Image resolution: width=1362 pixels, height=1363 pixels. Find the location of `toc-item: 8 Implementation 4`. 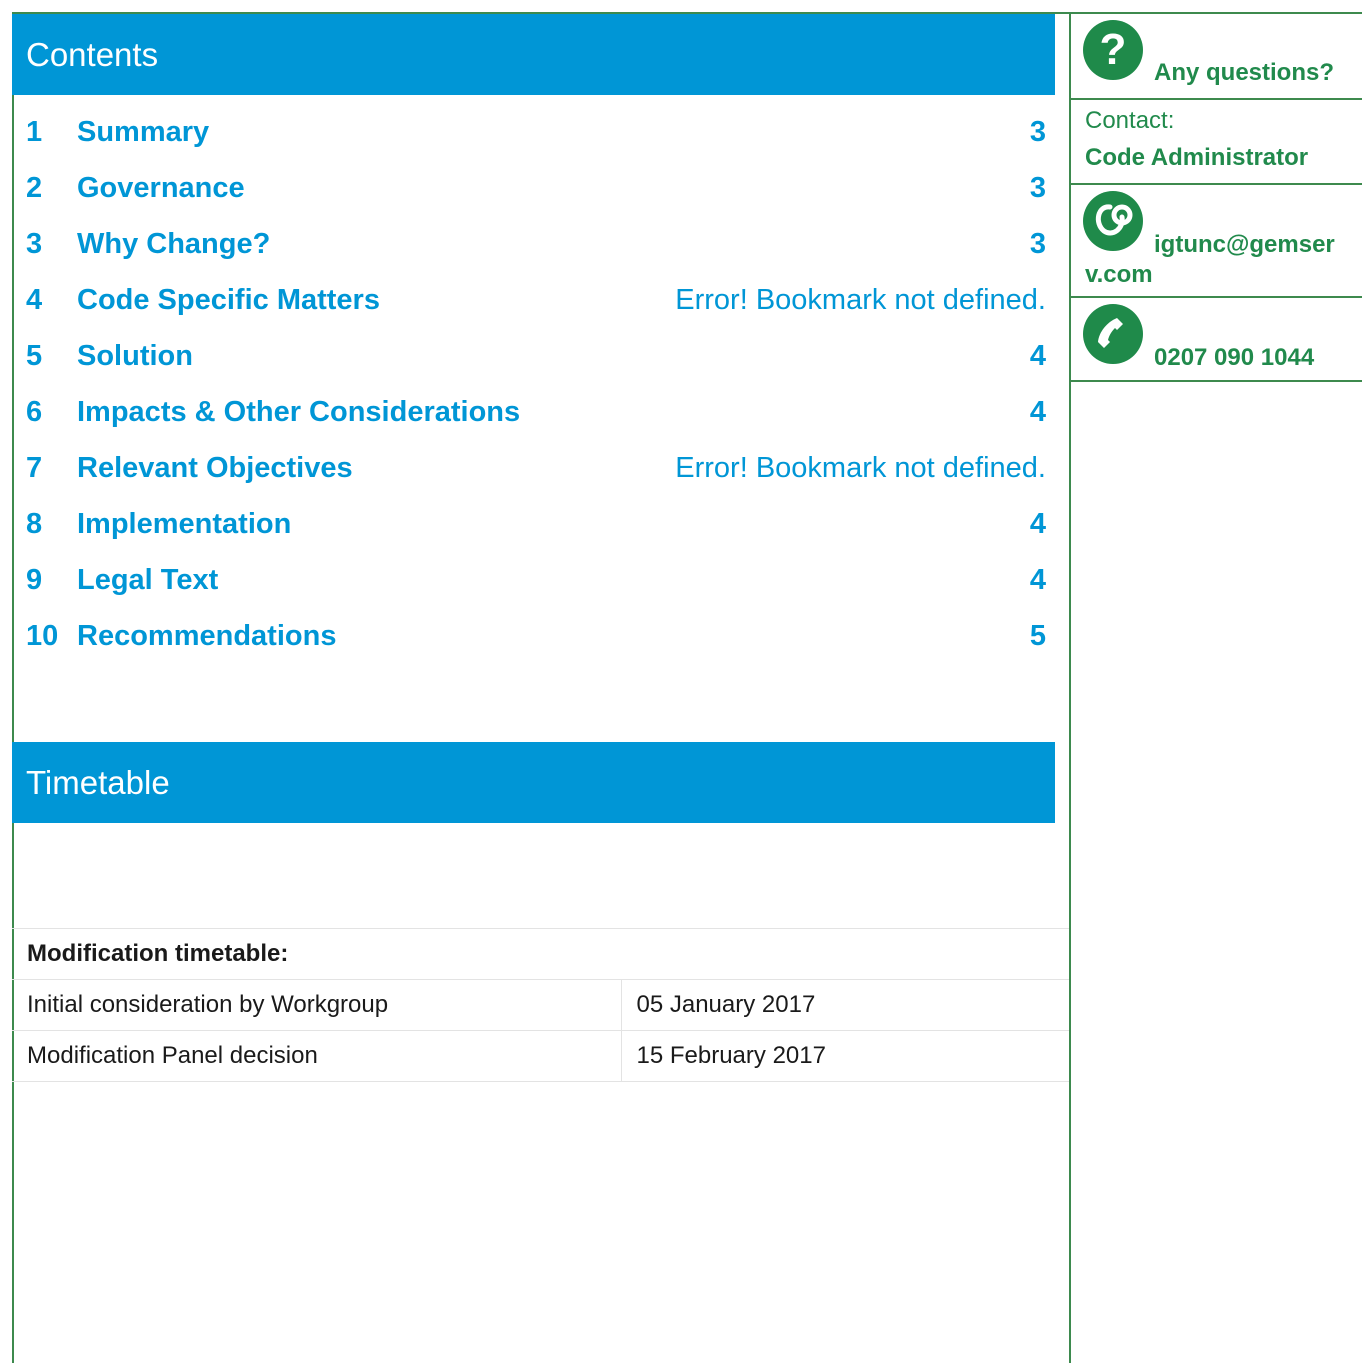

toc-item: 8 Implementation 4 is located at coordinates (529, 524).